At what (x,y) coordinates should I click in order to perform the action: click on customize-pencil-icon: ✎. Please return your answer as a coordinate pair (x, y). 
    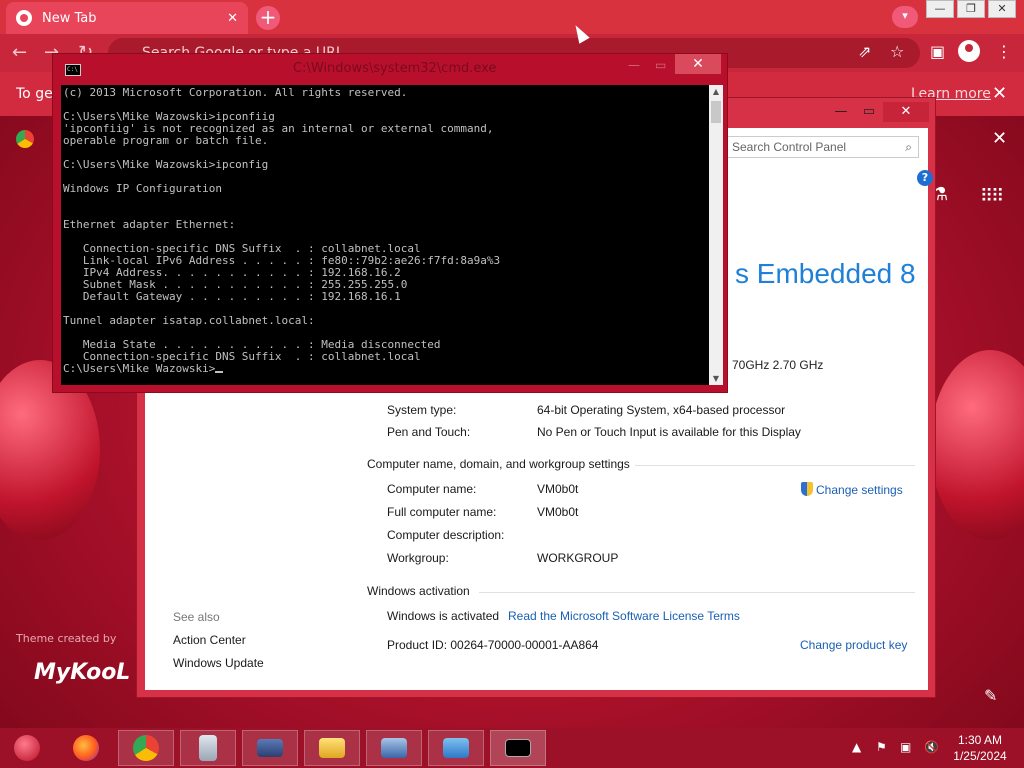
    Looking at the image, I should click on (990, 695).